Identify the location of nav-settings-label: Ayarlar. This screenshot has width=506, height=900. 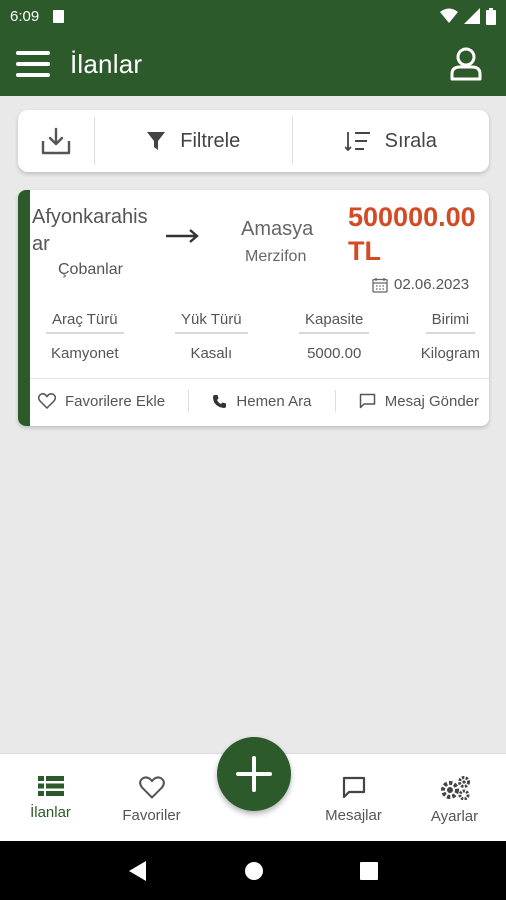
(454, 816).